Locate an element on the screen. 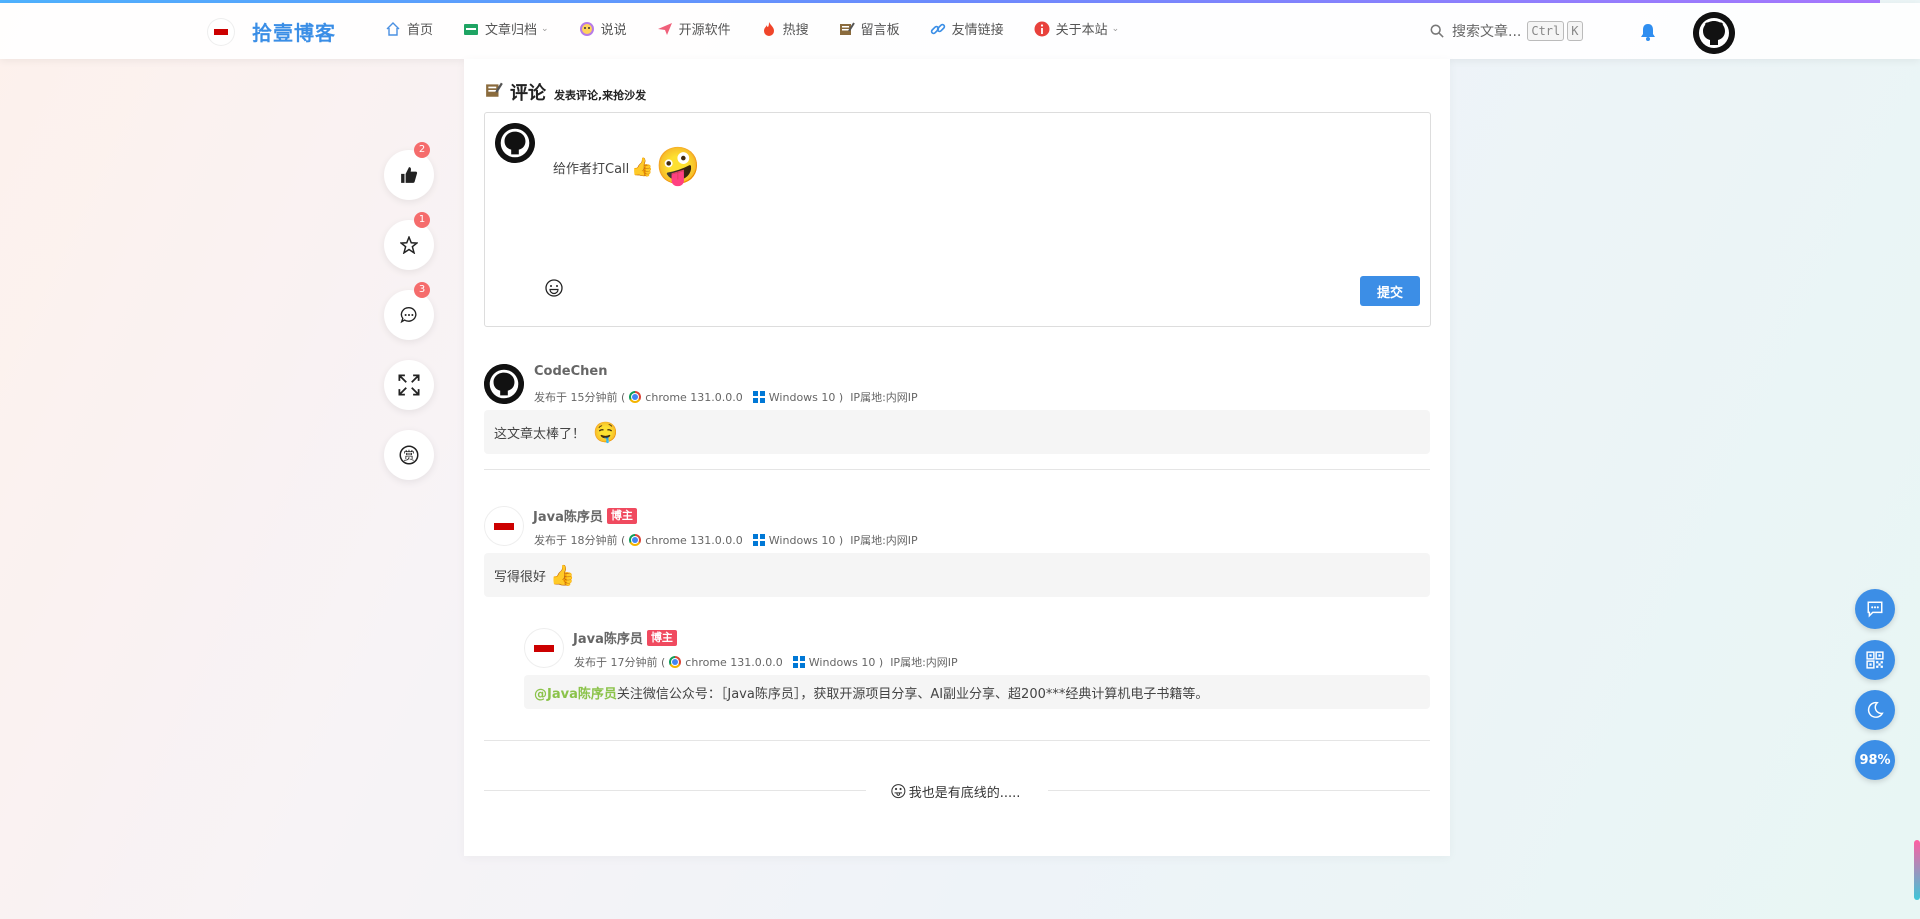 Image resolution: width=1920 pixels, height=919 pixels. search-box: 搜索文章... Ctrl K is located at coordinates (1506, 31).